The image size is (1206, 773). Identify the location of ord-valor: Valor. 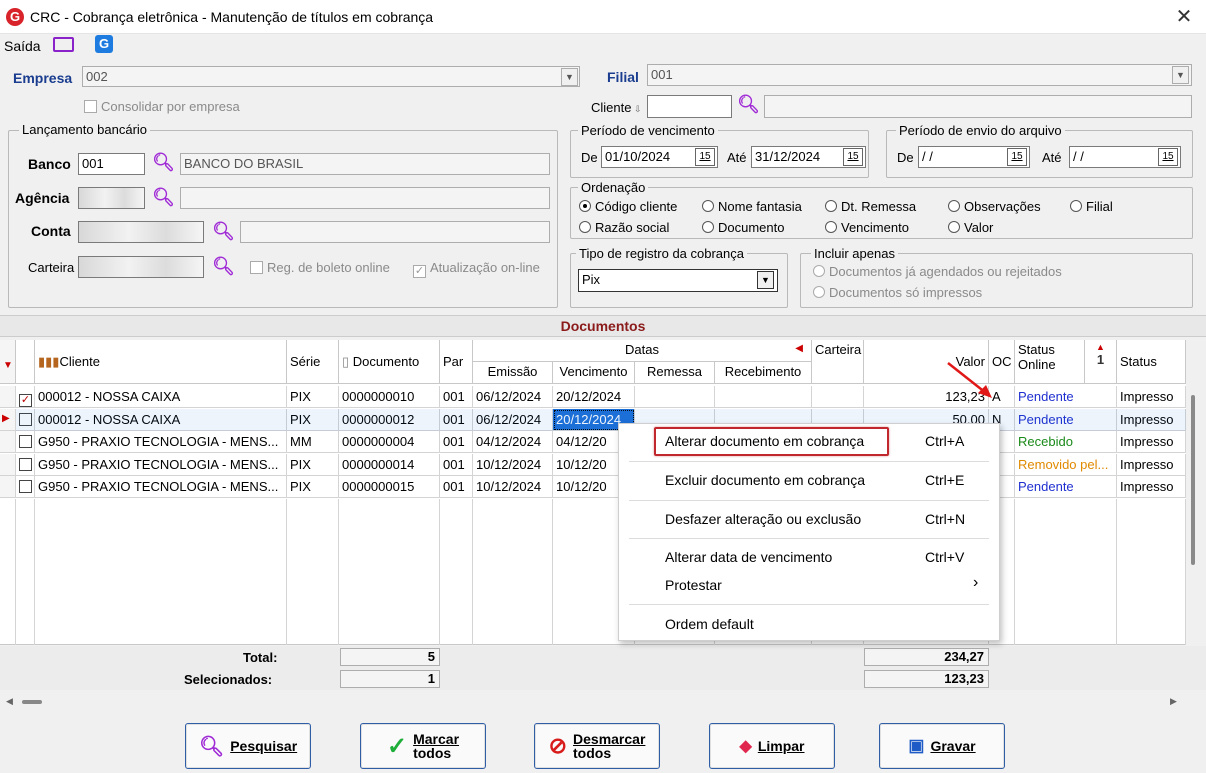
(970, 227).